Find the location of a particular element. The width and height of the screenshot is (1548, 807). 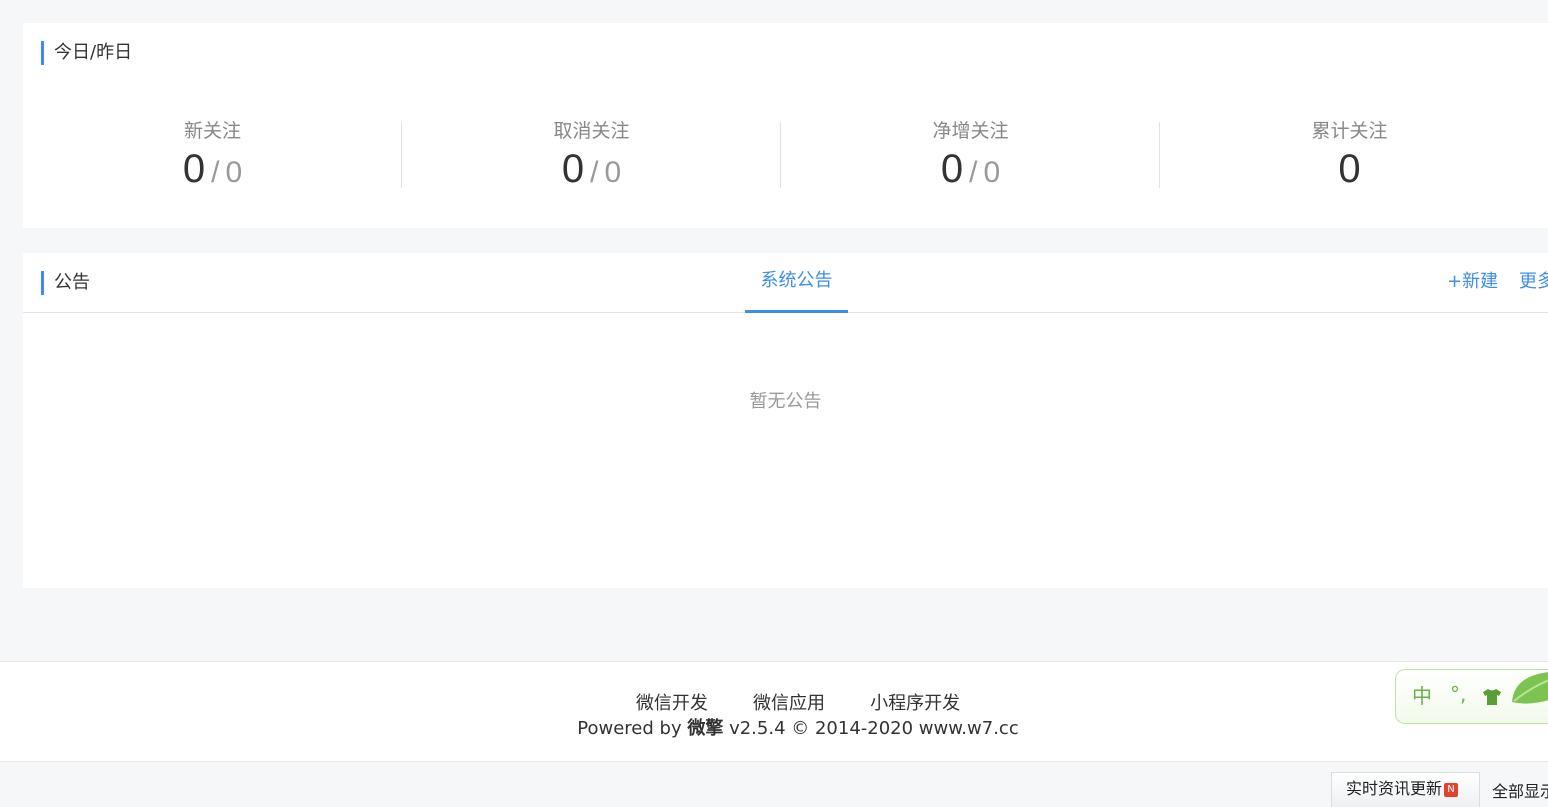

empty-notice-text: 暂无公告 is located at coordinates (785, 401).